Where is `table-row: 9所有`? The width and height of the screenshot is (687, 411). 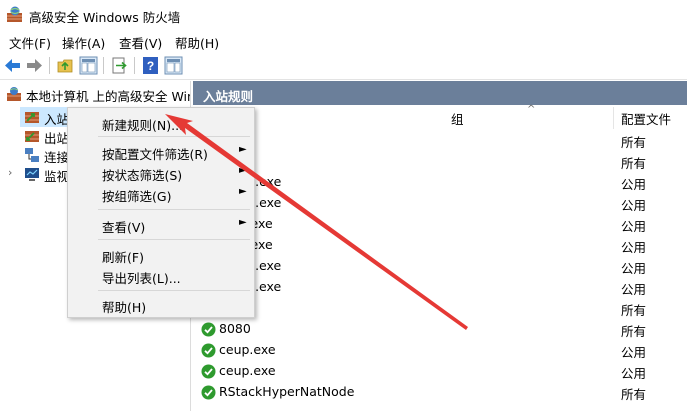 table-row: 9所有 is located at coordinates (440, 140).